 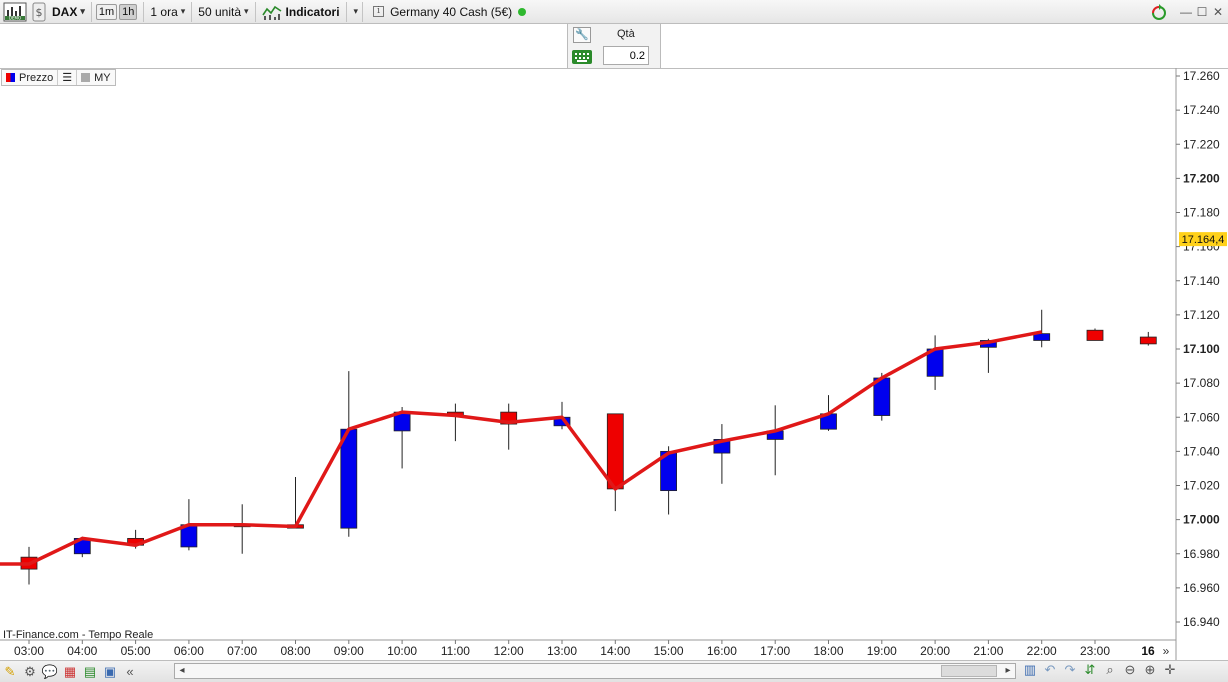 I want to click on collapse-left-icon: «, so click(x=130, y=672).